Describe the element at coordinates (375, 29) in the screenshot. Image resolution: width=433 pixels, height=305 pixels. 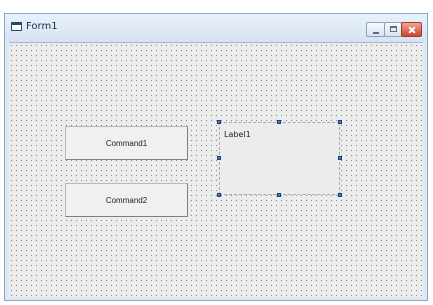
I see `minimize-button` at that location.